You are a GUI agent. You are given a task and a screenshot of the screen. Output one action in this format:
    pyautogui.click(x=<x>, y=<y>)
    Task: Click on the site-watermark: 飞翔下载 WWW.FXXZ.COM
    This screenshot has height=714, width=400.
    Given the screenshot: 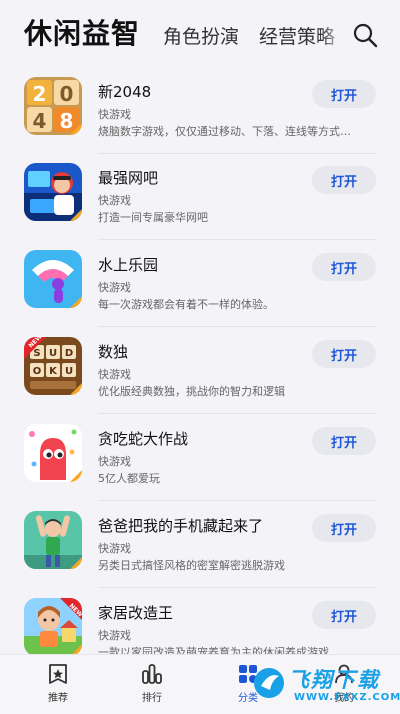 What is the action you would take?
    pyautogui.click(x=326, y=685)
    